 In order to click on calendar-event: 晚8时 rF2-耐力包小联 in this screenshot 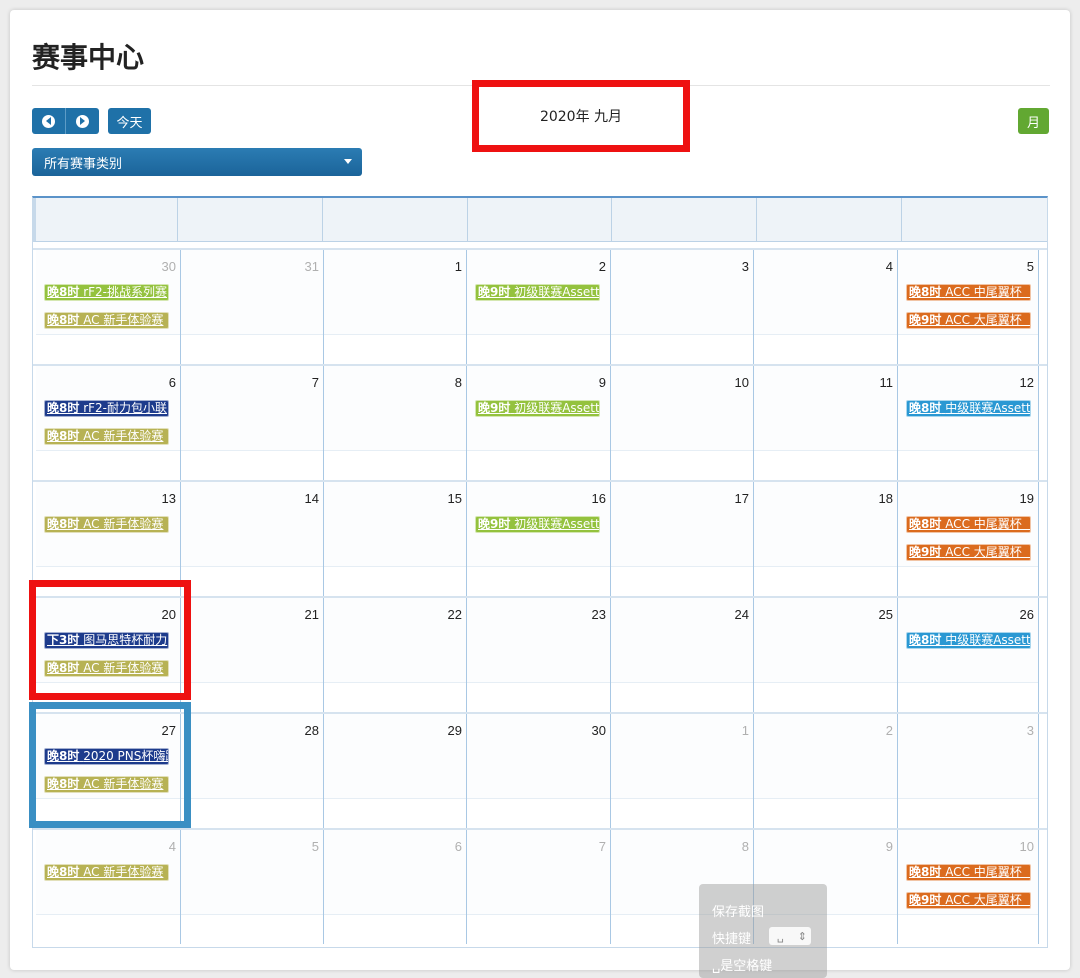, I will do `click(106, 408)`.